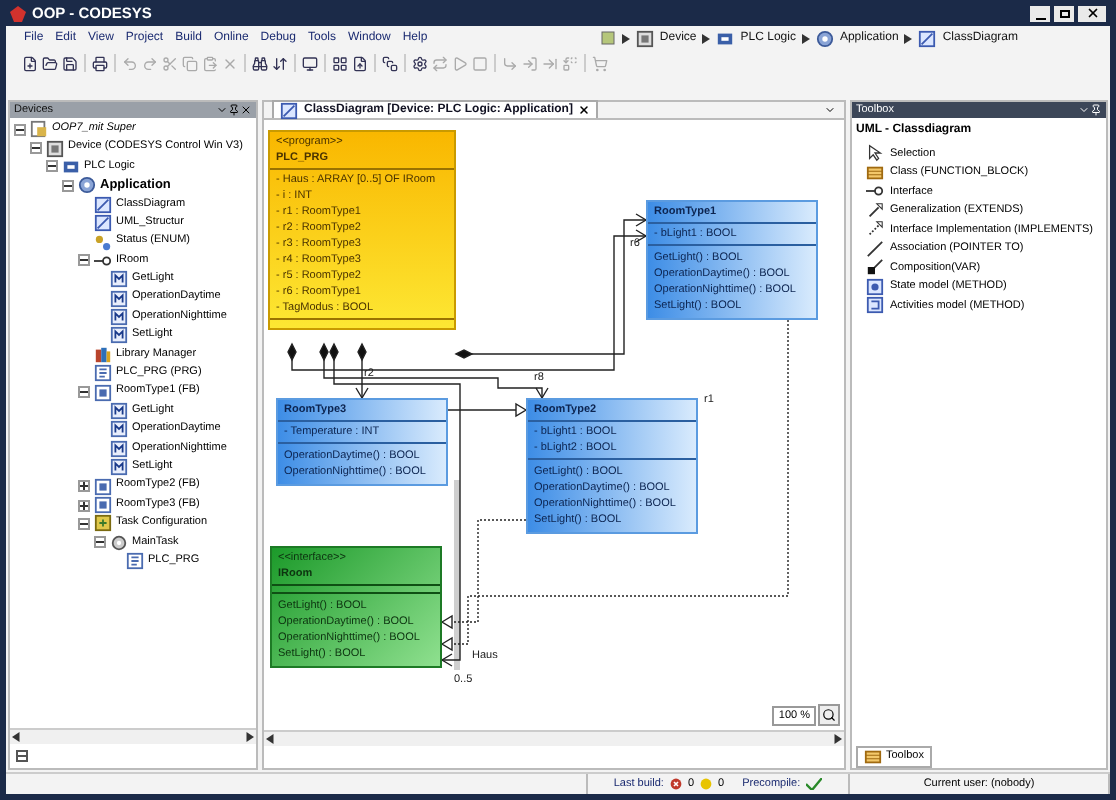  I want to click on pointer-icon, so click(875, 153).